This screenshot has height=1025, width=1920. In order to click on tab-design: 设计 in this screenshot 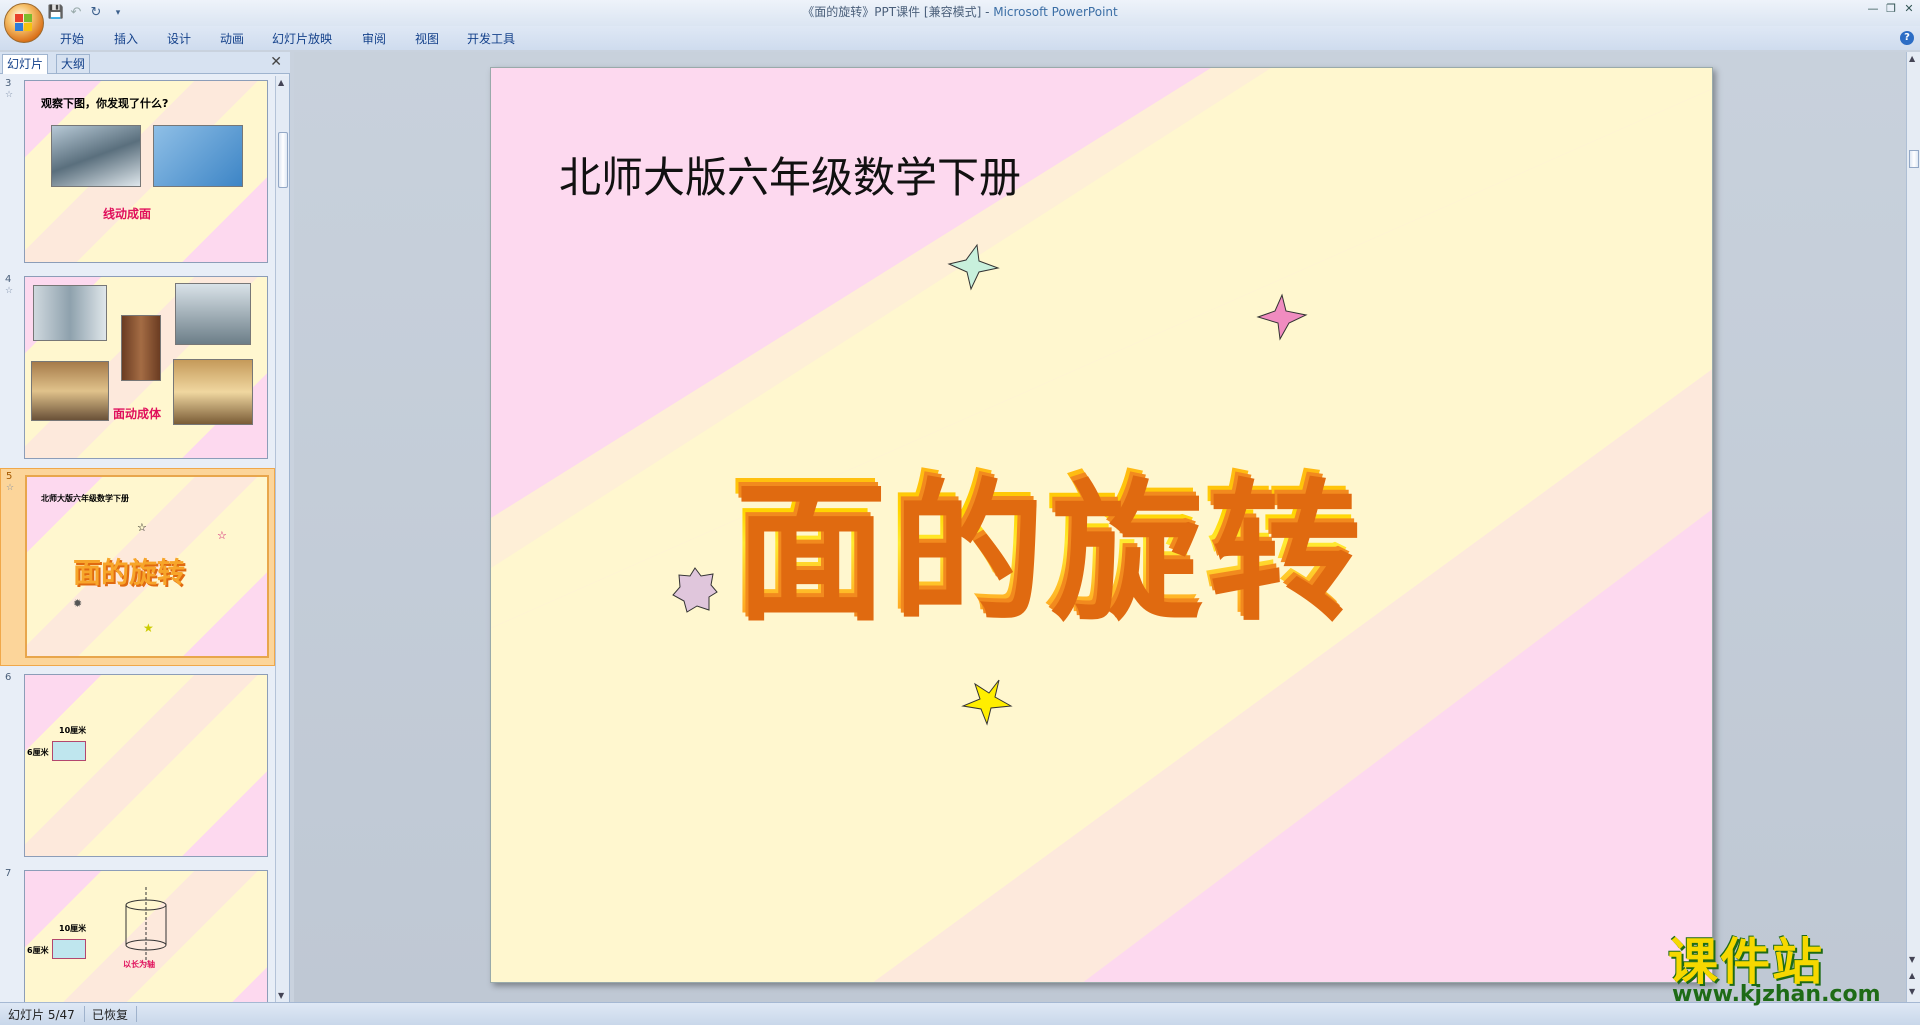, I will do `click(179, 38)`.